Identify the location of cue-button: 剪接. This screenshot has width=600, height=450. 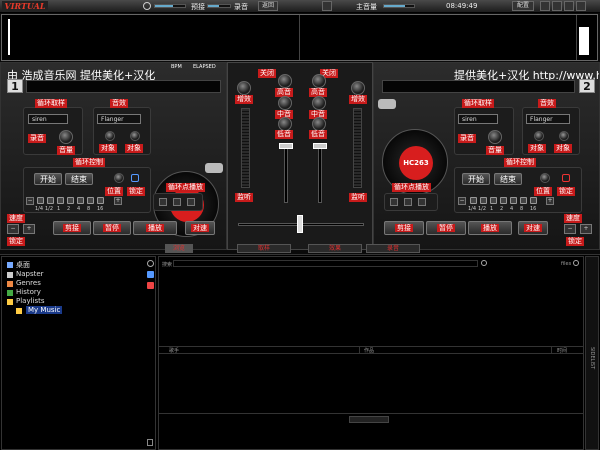
(72, 228).